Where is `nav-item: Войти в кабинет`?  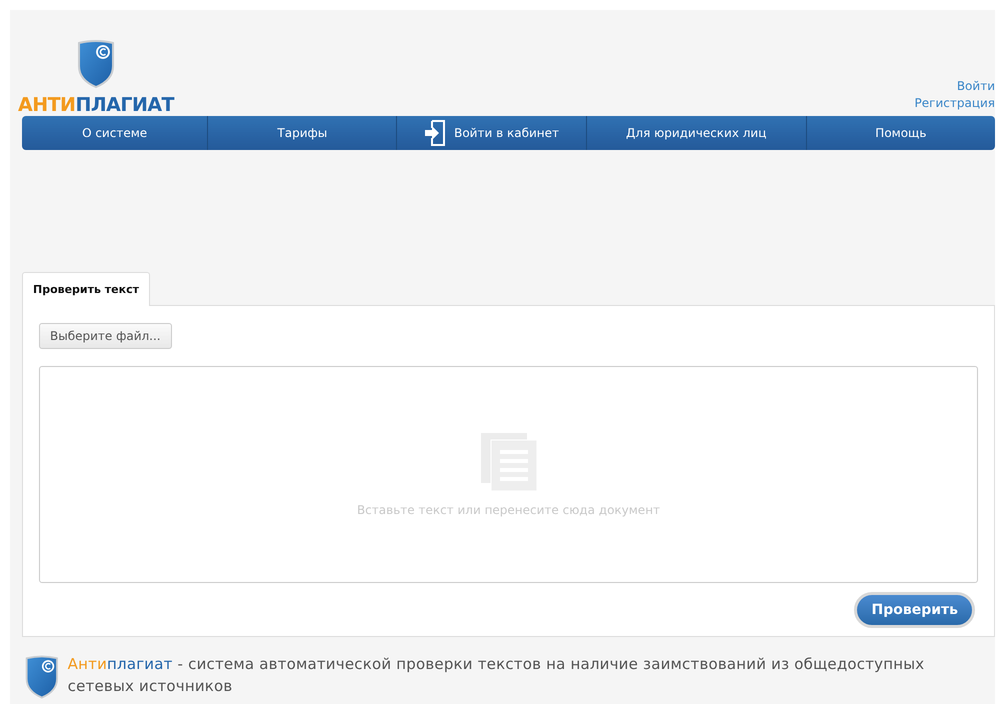
nav-item: Войти в кабинет is located at coordinates (491, 133).